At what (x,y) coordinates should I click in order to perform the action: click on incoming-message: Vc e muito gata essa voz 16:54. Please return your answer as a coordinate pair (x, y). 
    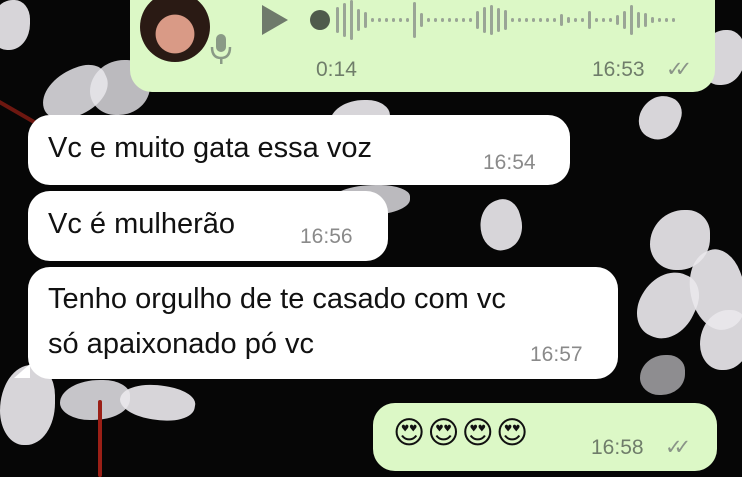
    Looking at the image, I should click on (299, 150).